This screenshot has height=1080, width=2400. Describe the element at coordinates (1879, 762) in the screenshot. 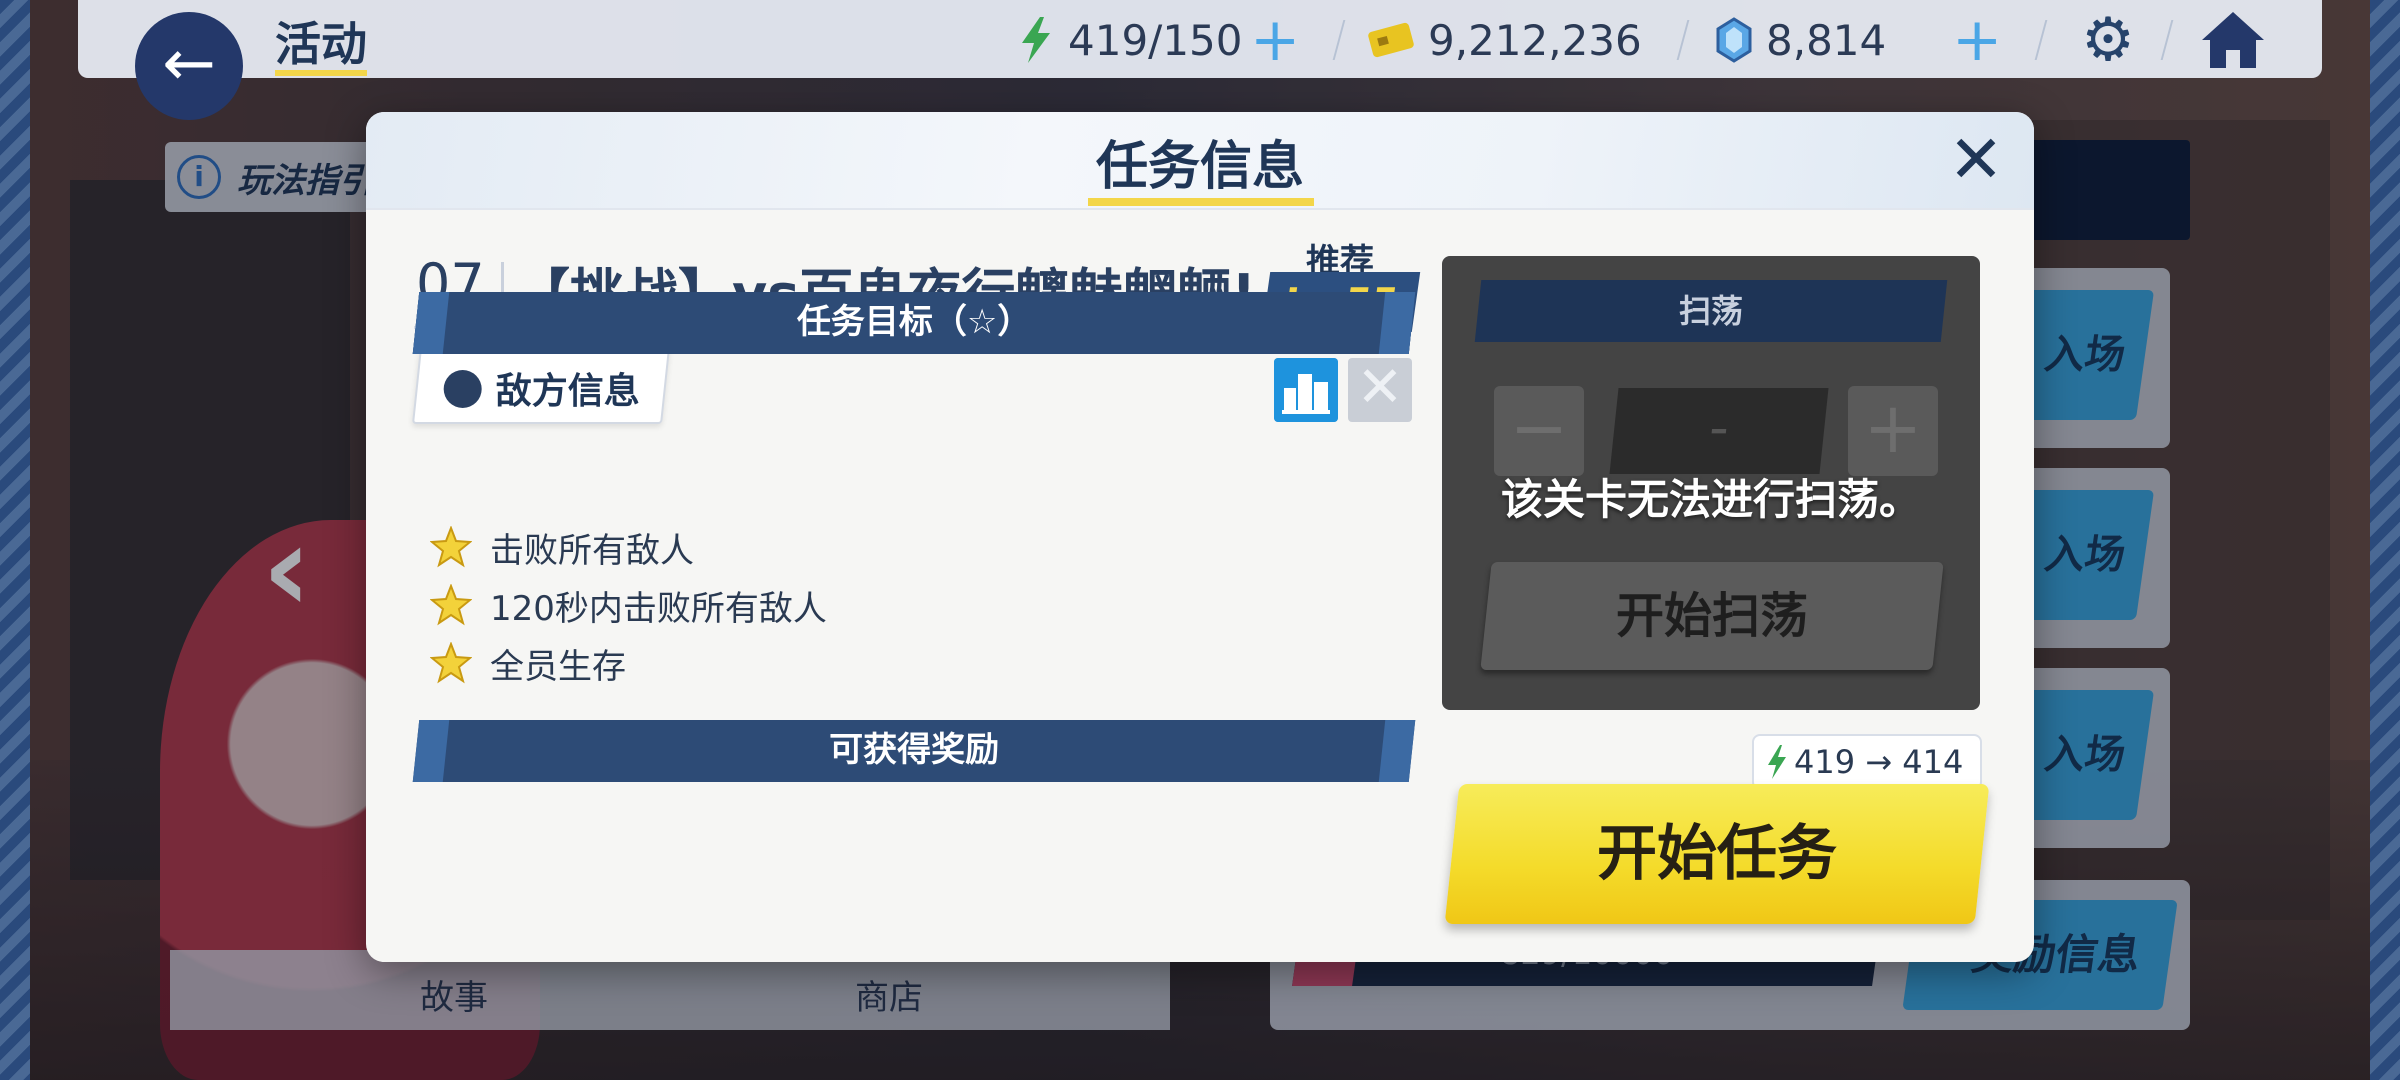

I see `stamina-cost-text: 419 → 414` at that location.